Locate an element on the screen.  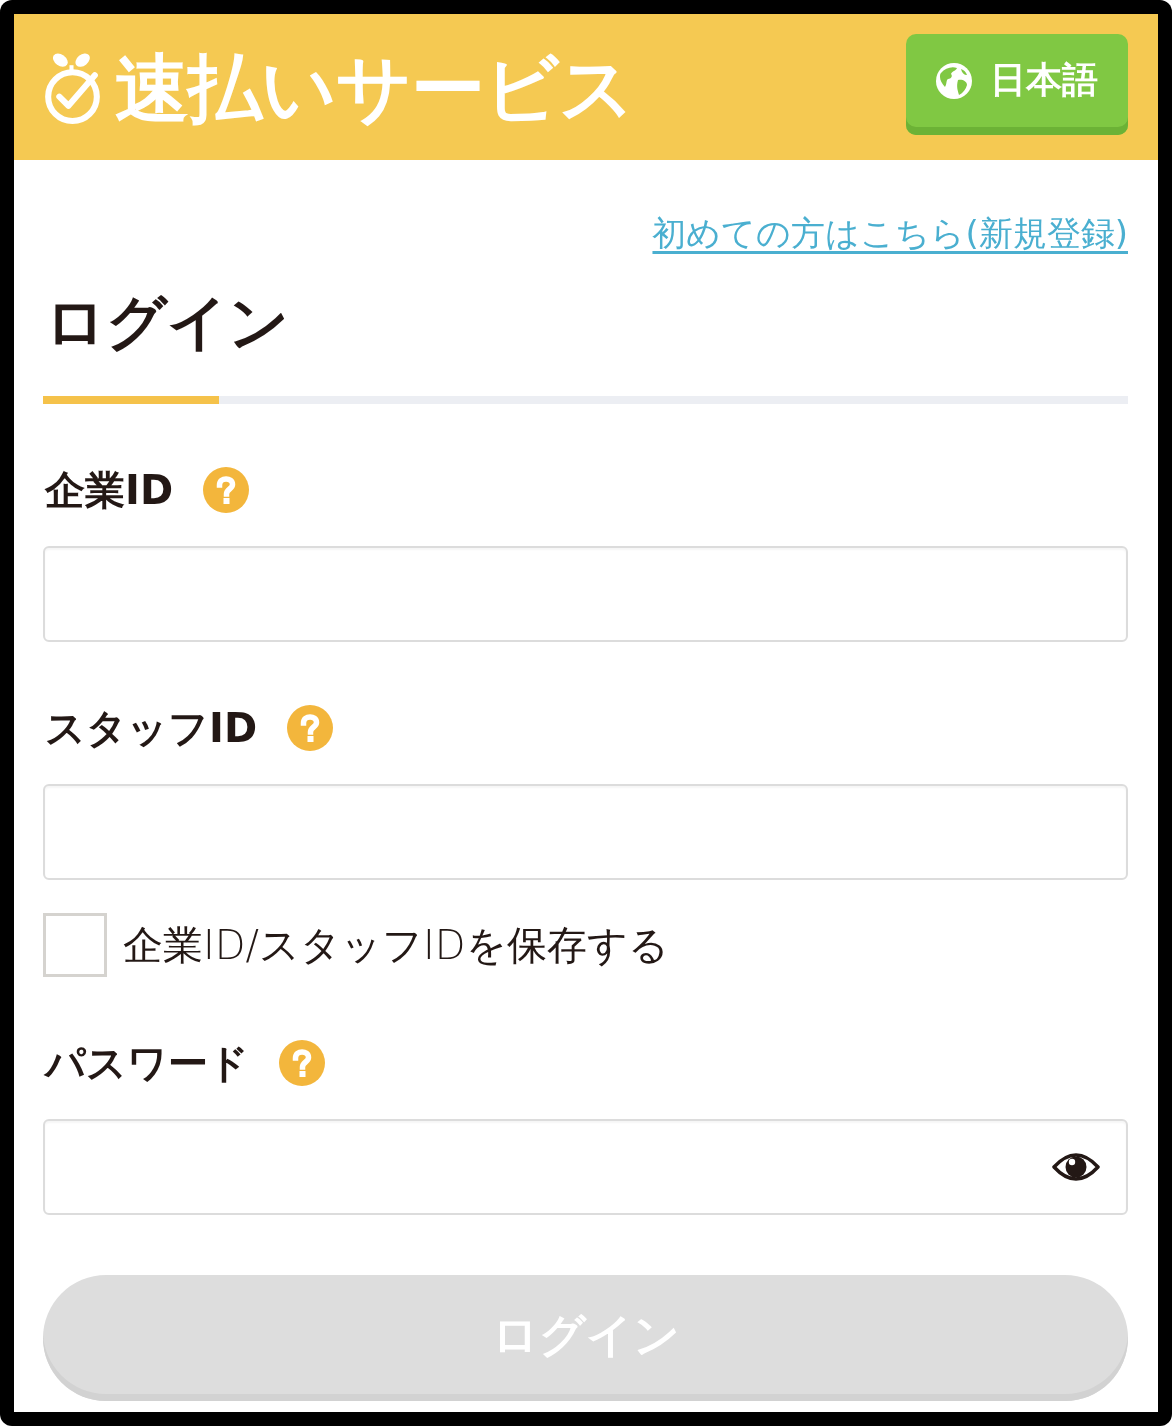
page-heading: ログイン is located at coordinates (167, 321).